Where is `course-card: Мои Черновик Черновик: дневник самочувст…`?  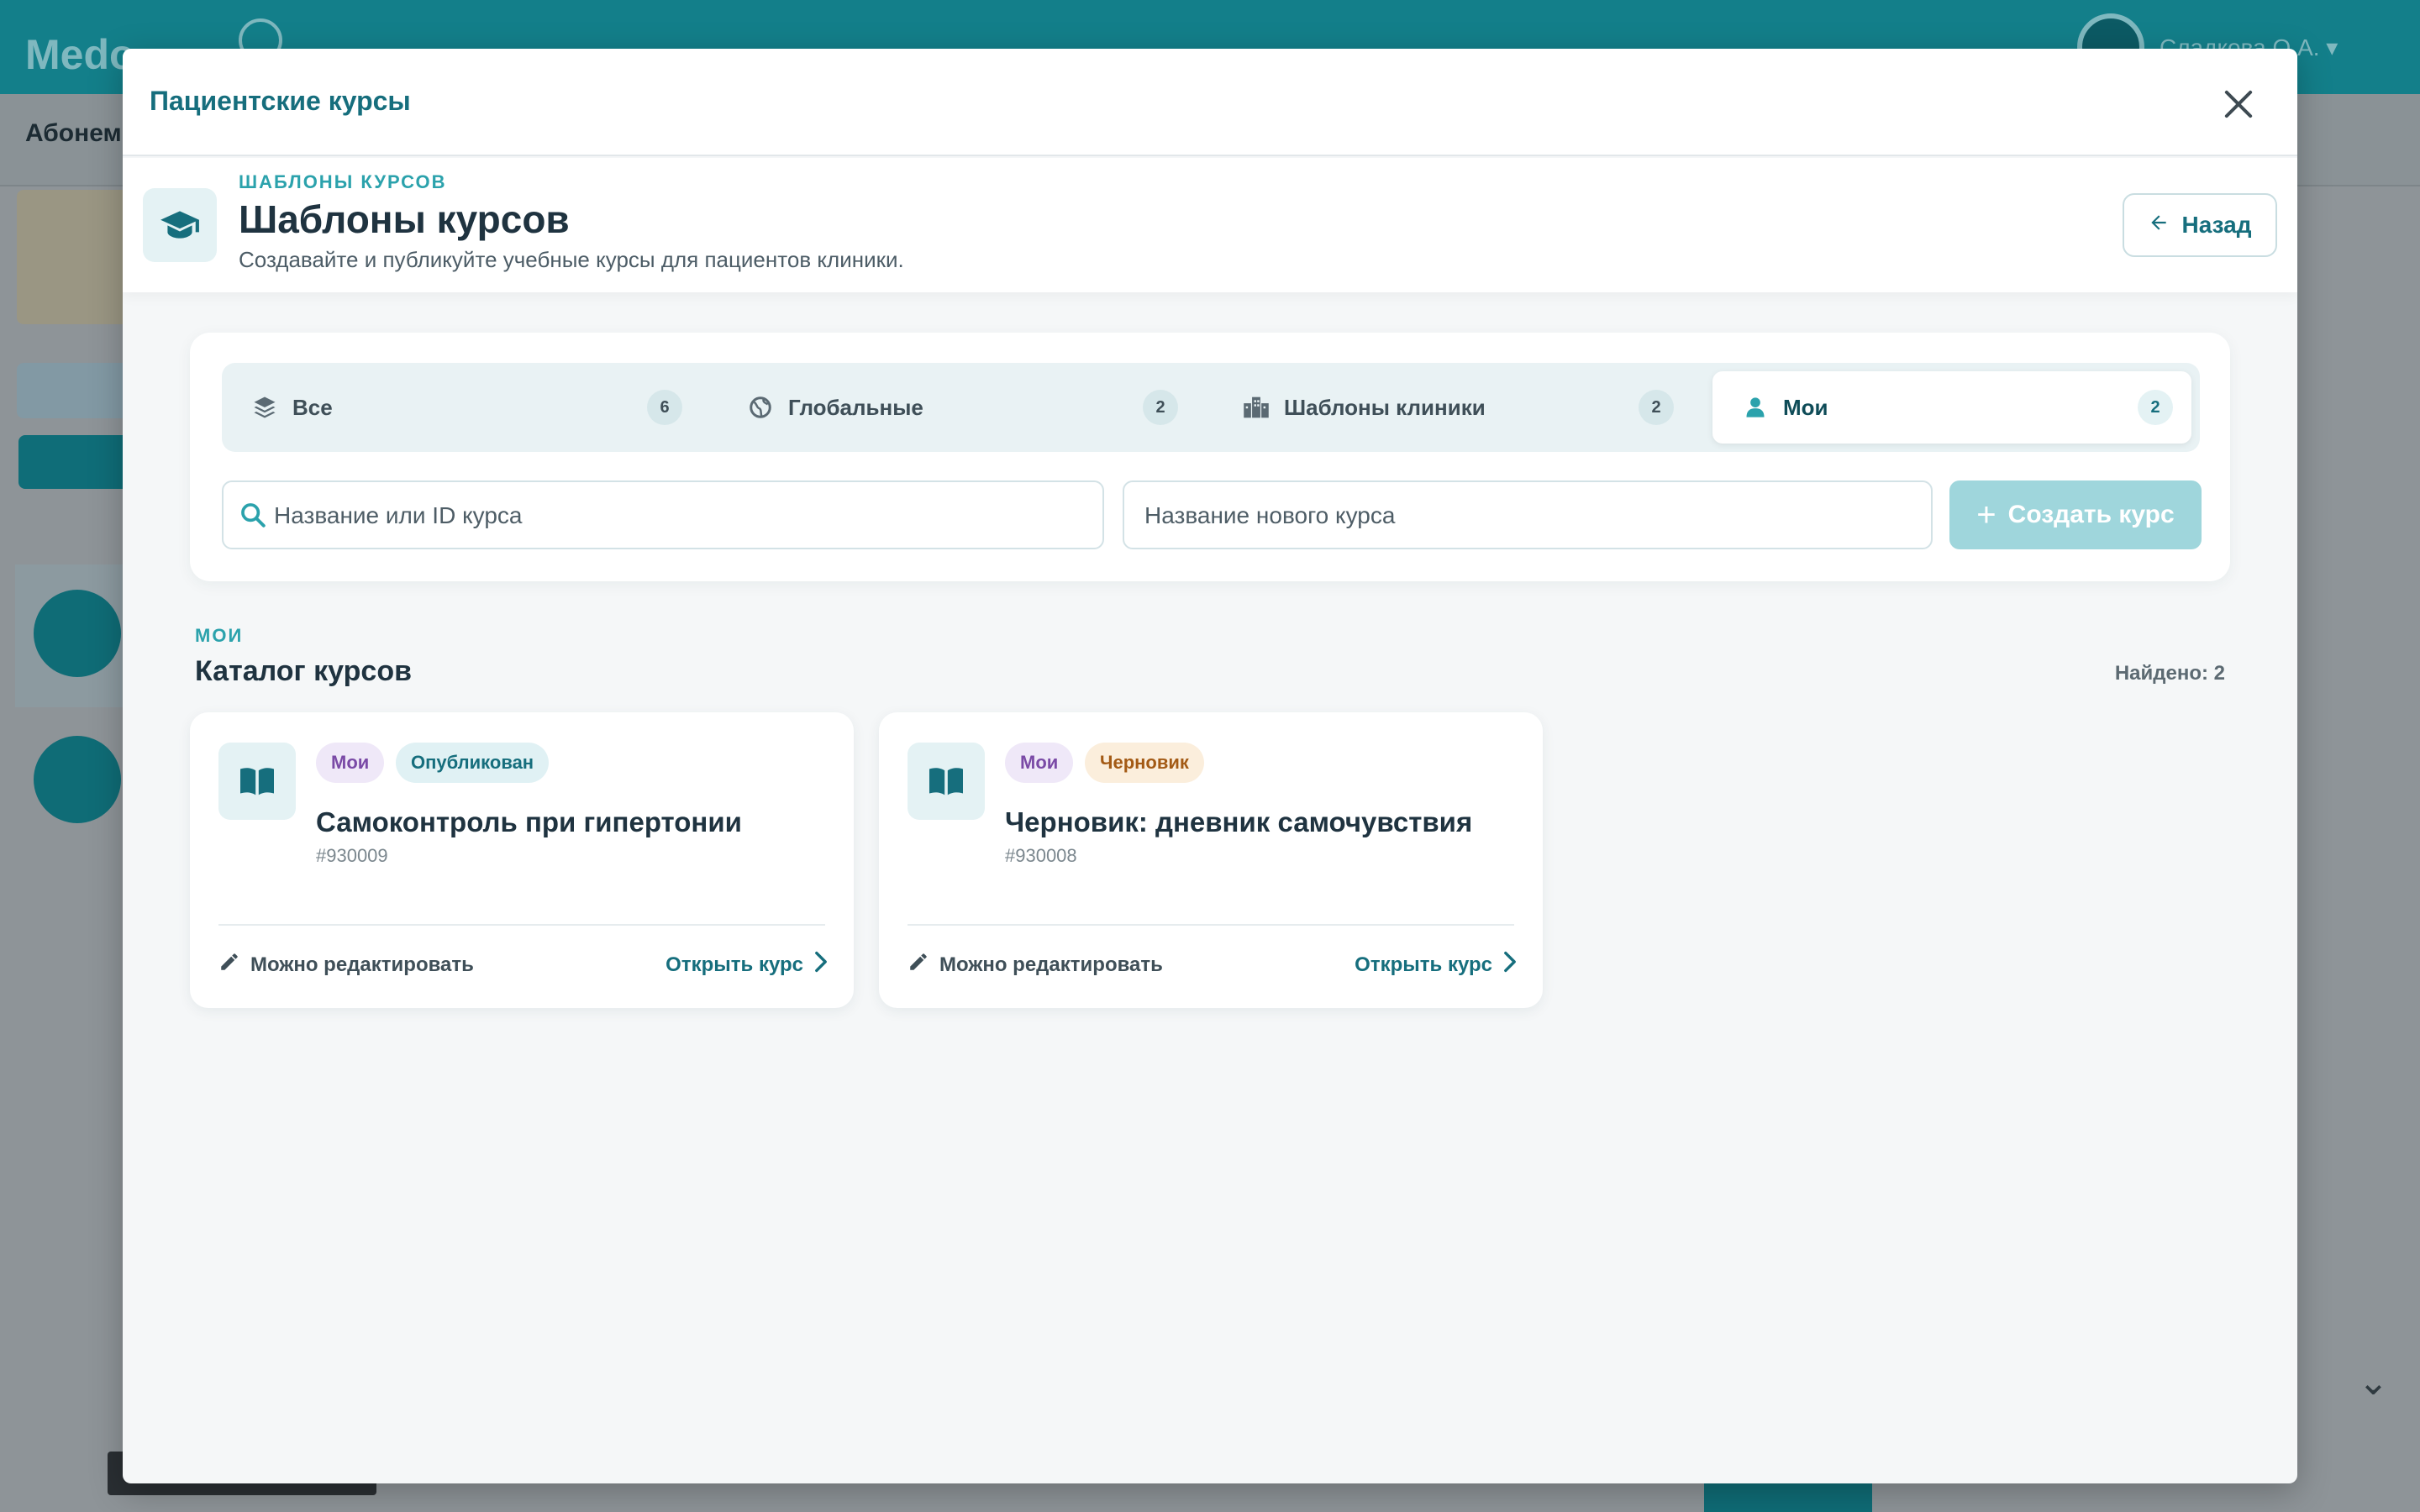 course-card: Мои Черновик Черновик: дневник самочувст… is located at coordinates (1211, 860).